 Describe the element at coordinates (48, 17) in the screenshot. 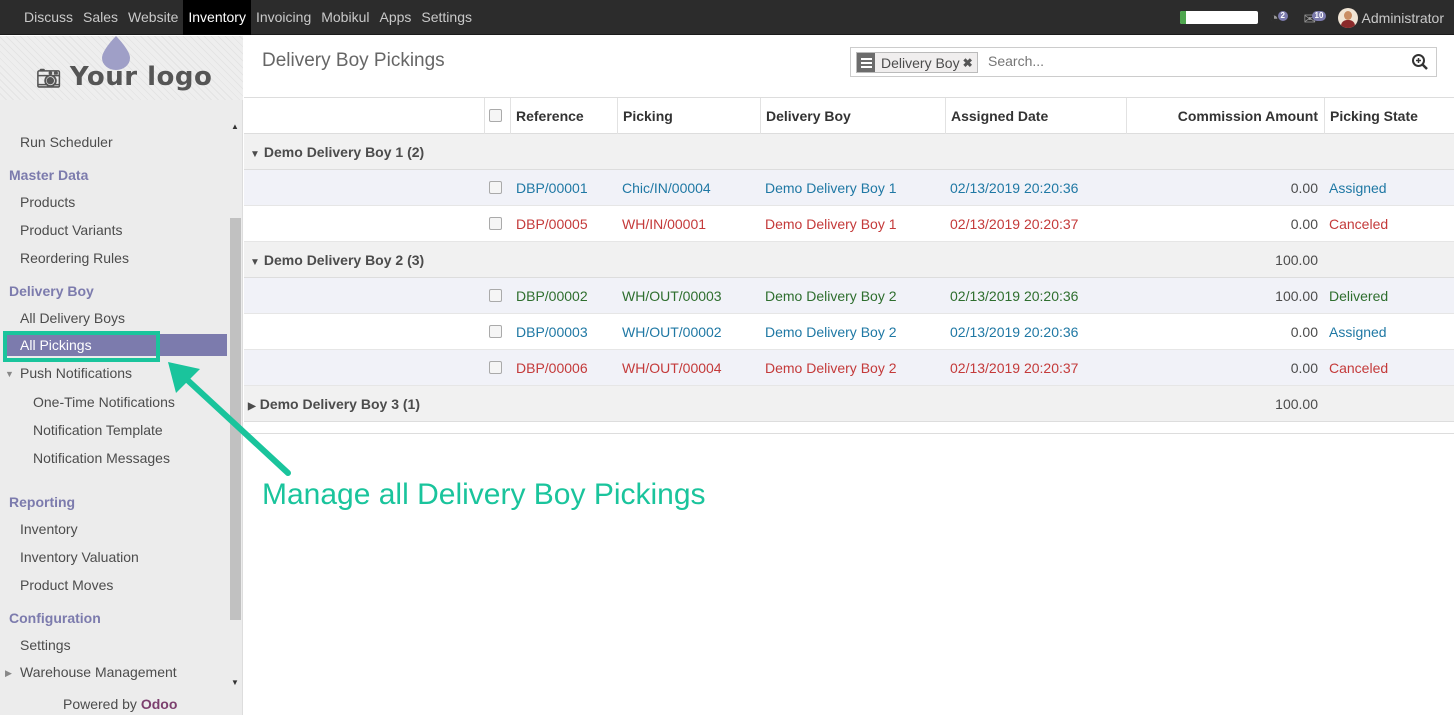

I see `menu-discuss: Discuss` at that location.